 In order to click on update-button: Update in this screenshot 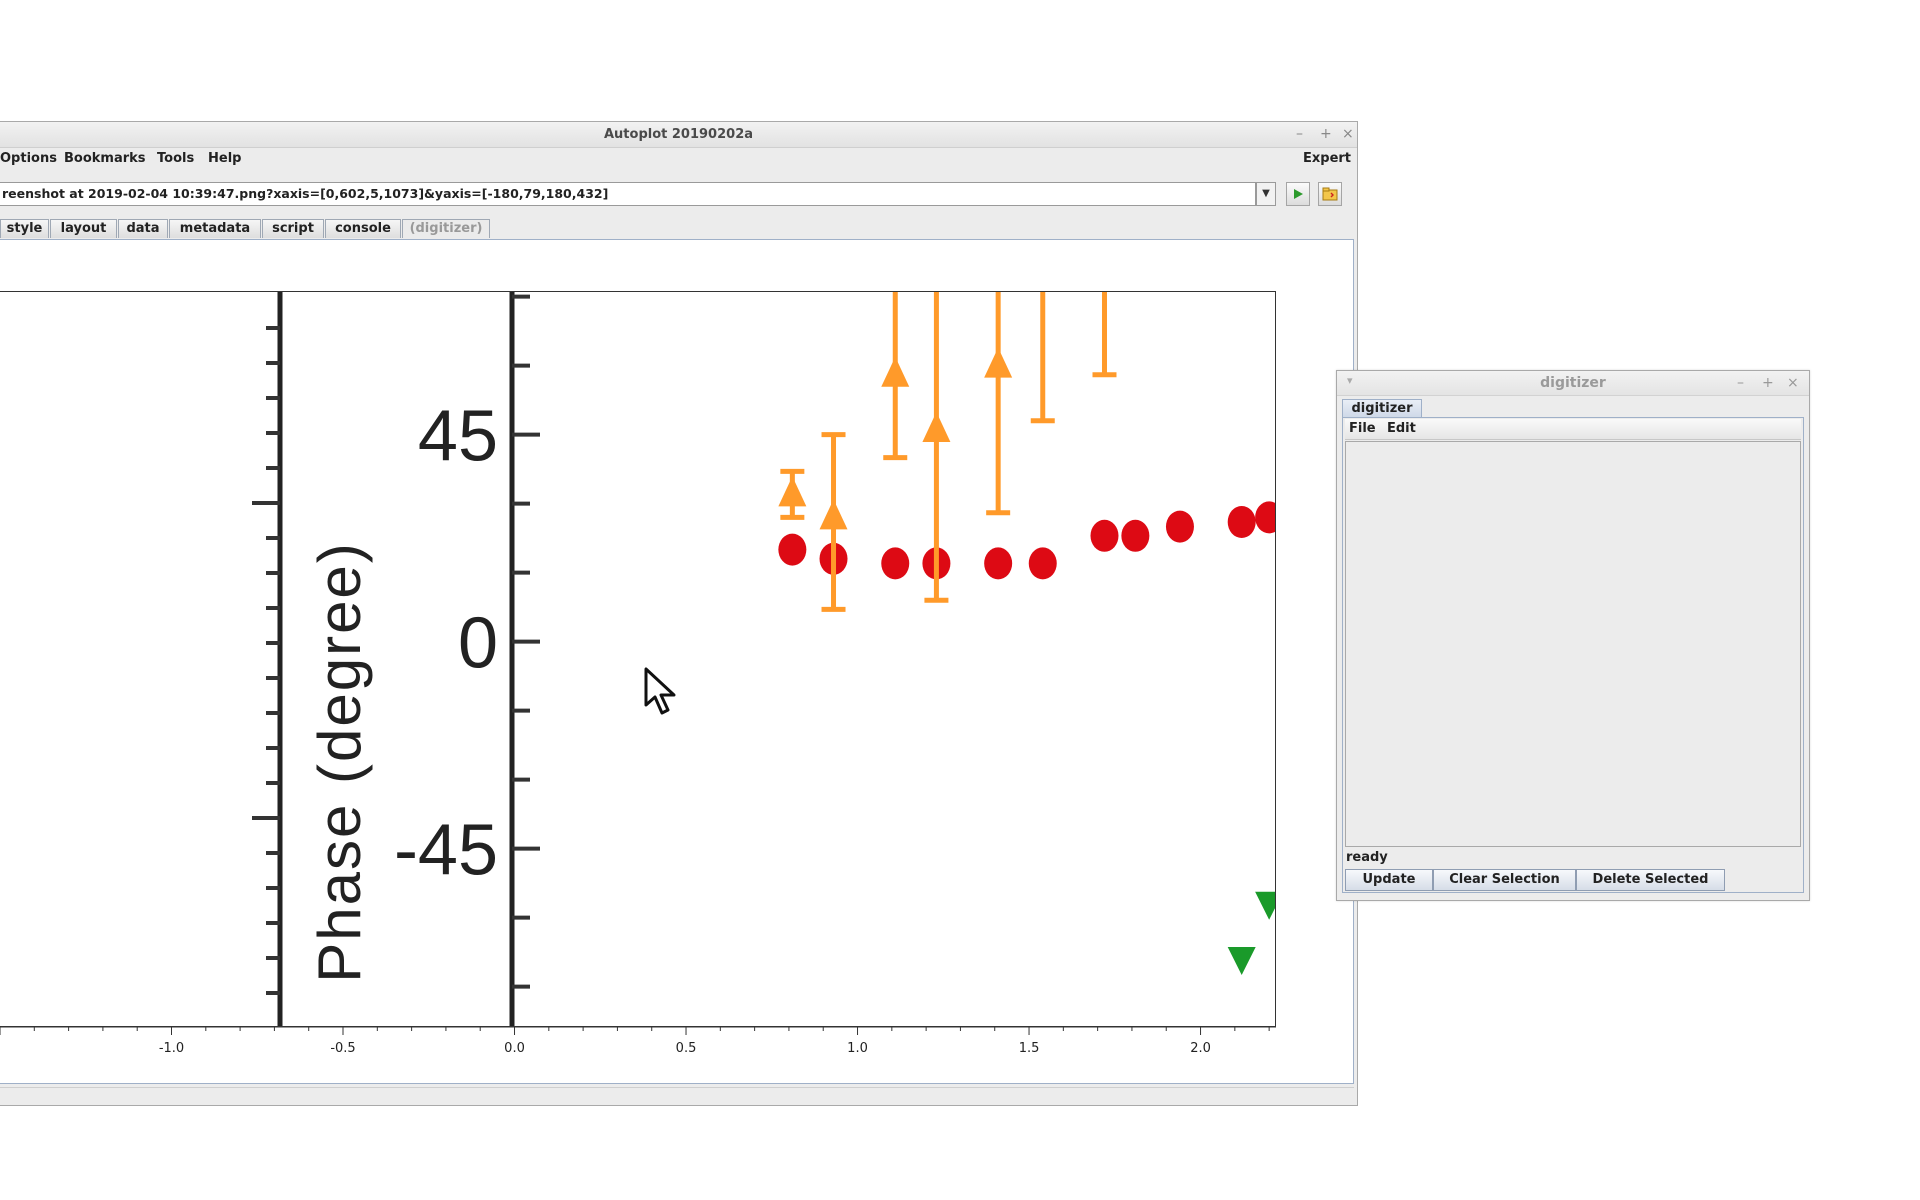, I will do `click(1389, 880)`.